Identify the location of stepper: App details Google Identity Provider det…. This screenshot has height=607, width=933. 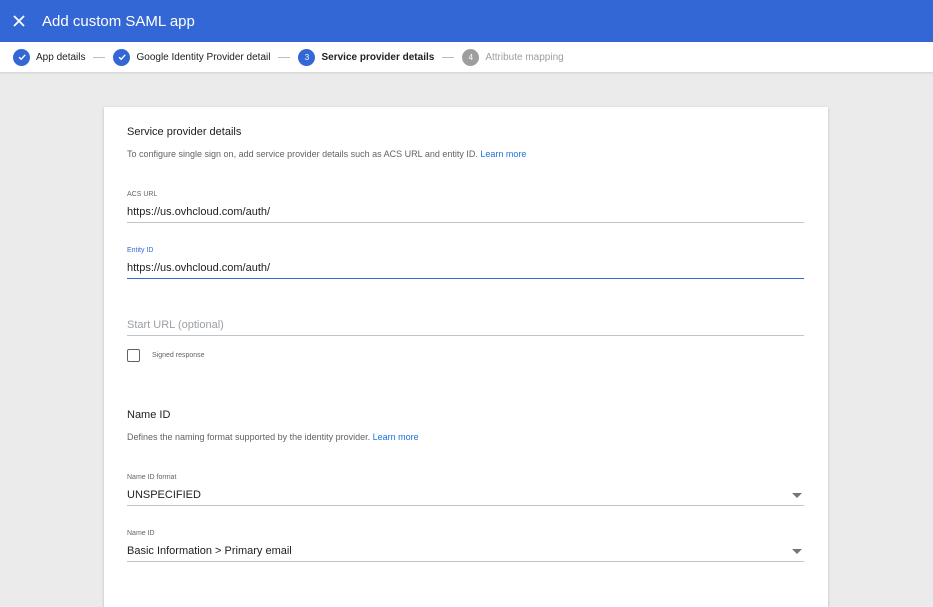
(466, 57).